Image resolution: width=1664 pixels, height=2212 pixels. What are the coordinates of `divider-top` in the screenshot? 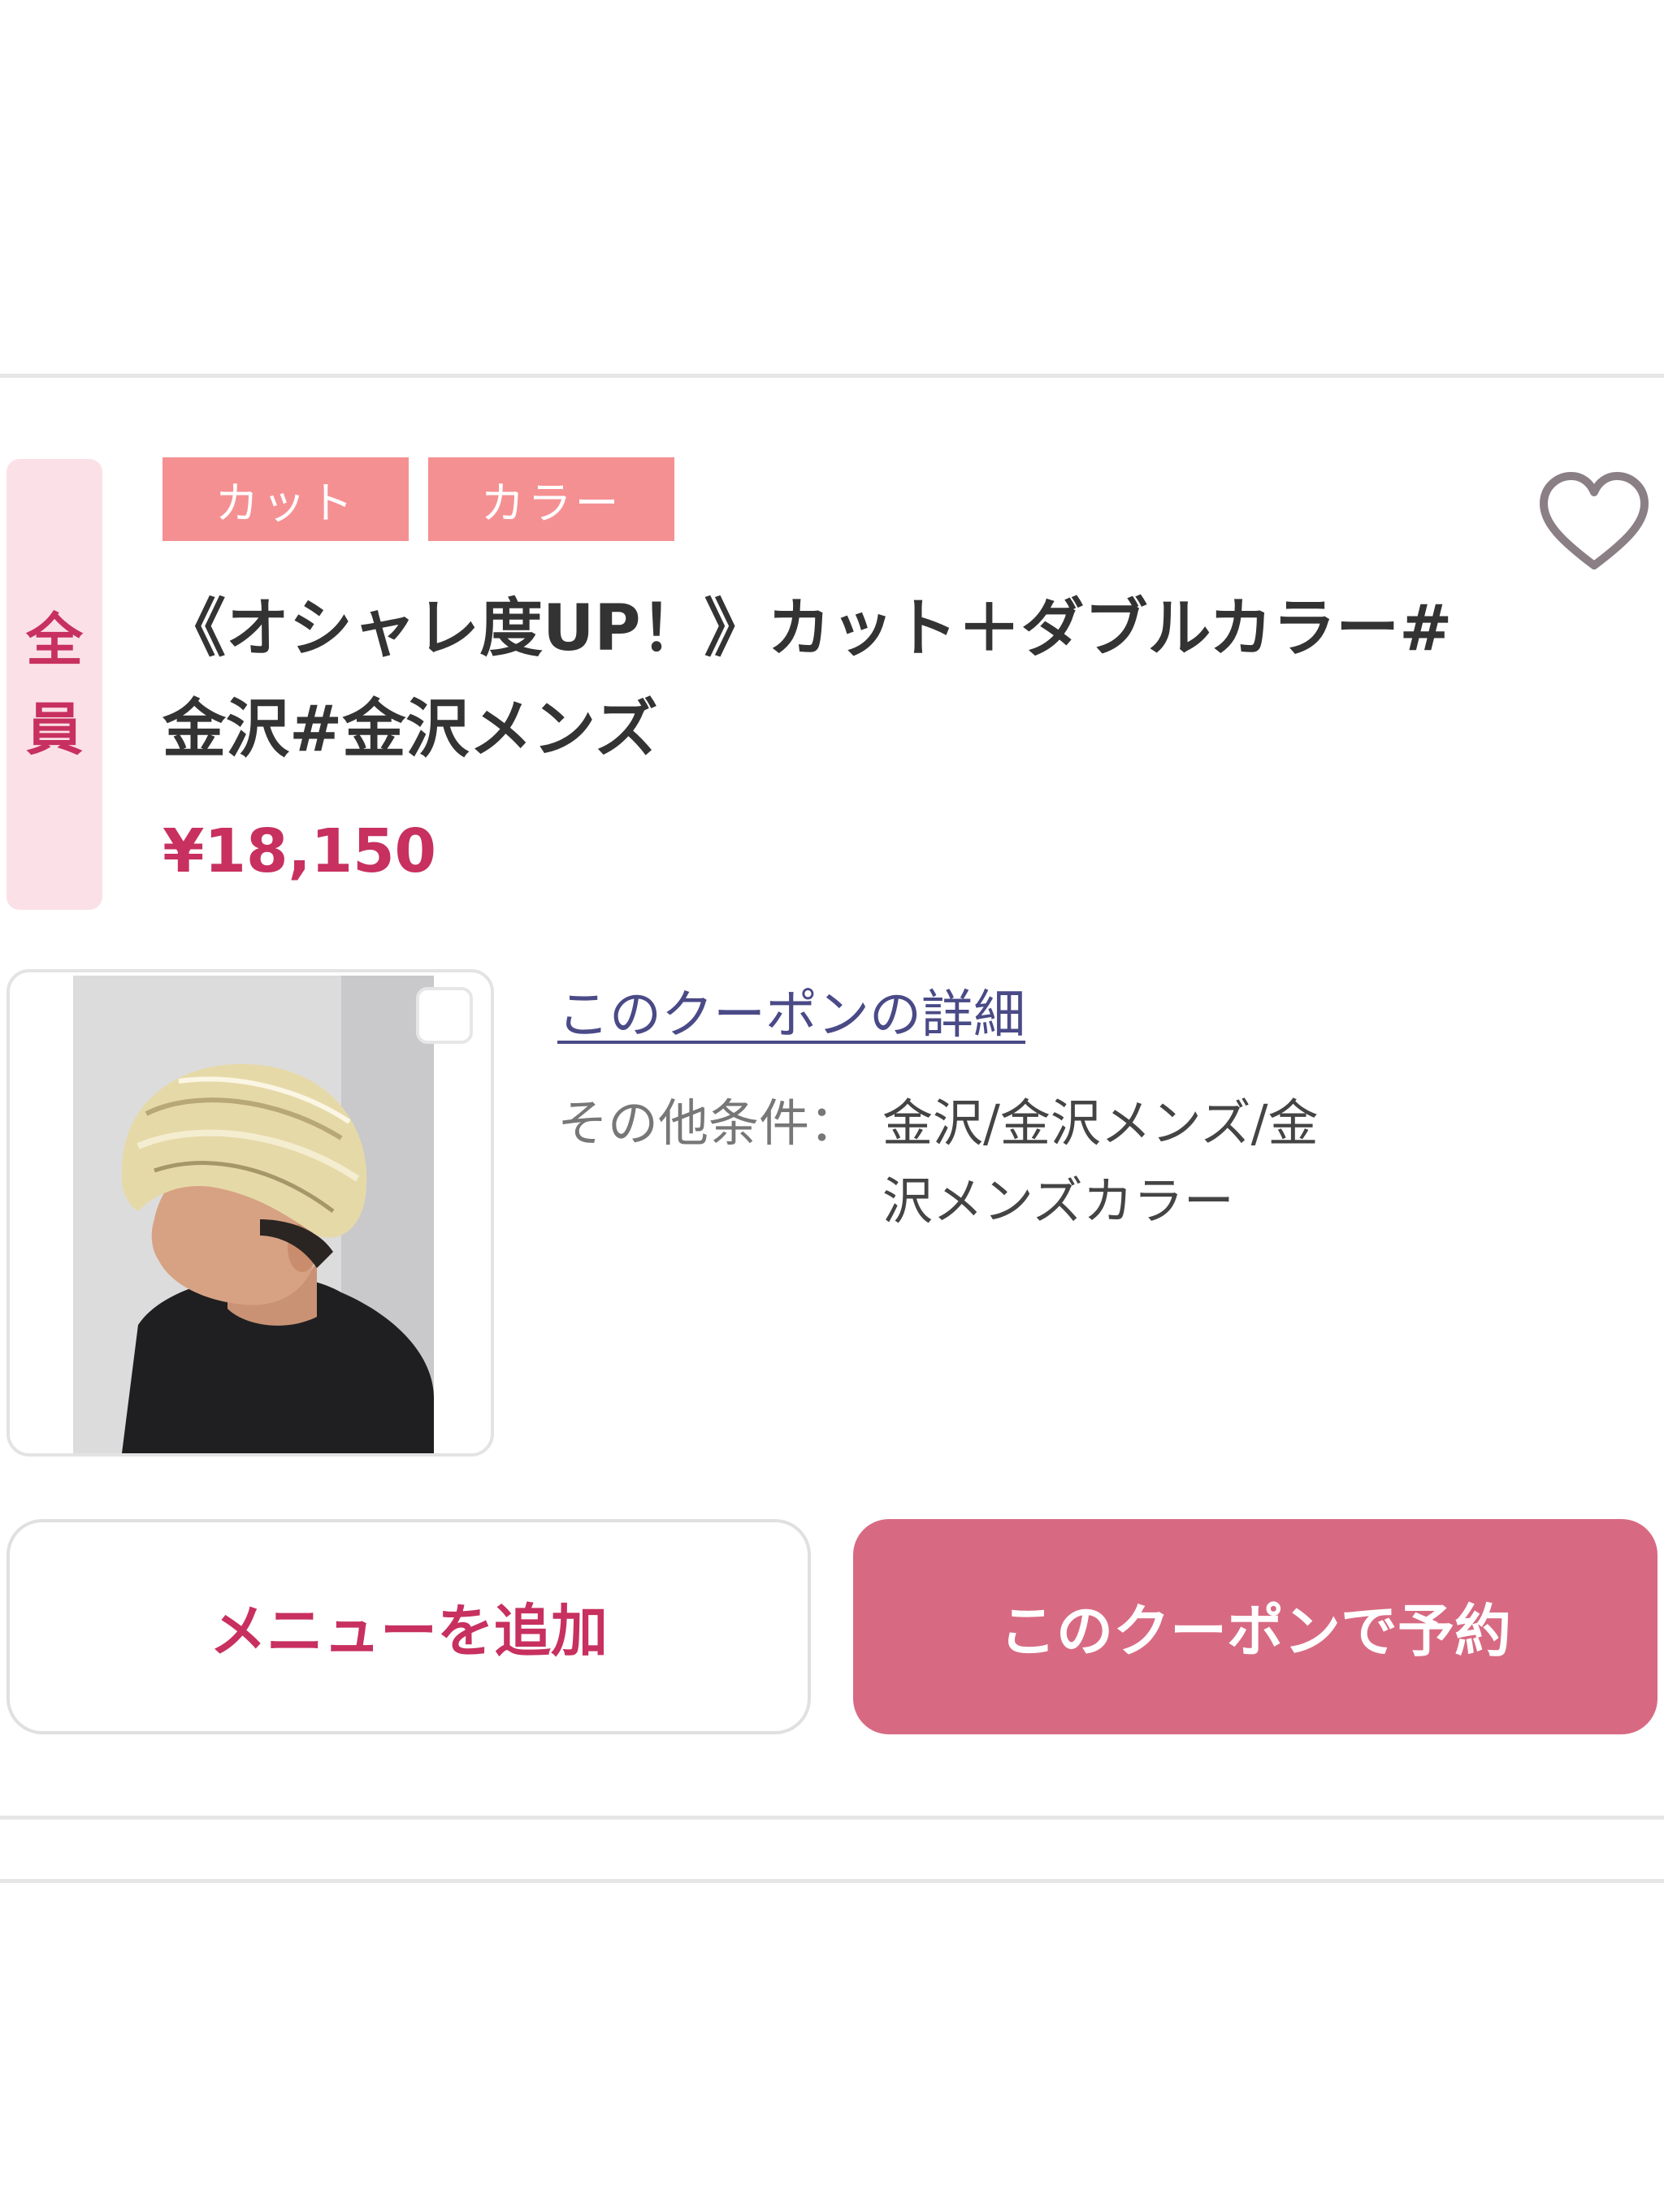 It's located at (832, 376).